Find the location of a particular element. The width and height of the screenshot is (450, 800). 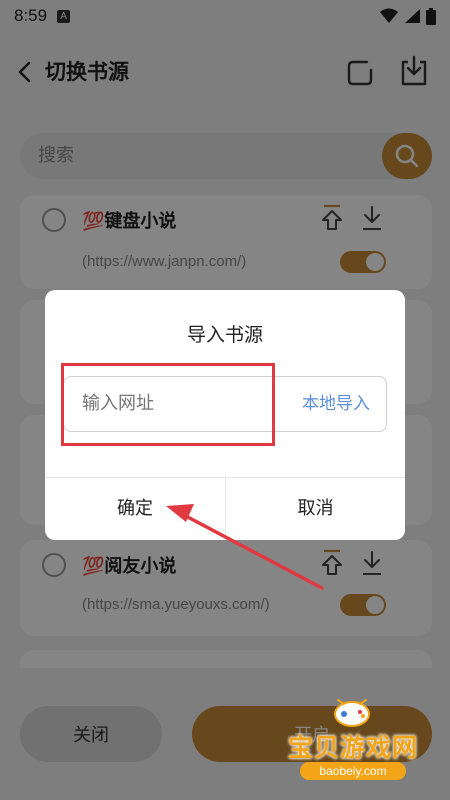

confirm-button: 确定 is located at coordinates (135, 509).